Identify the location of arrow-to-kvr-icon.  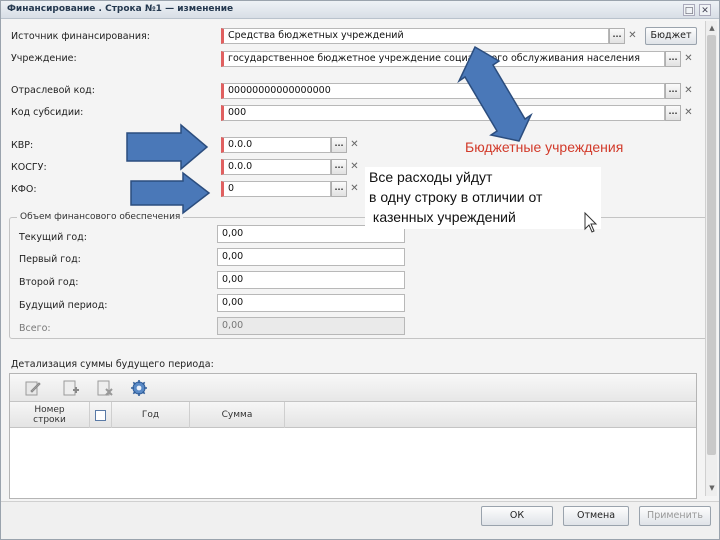
(167, 147).